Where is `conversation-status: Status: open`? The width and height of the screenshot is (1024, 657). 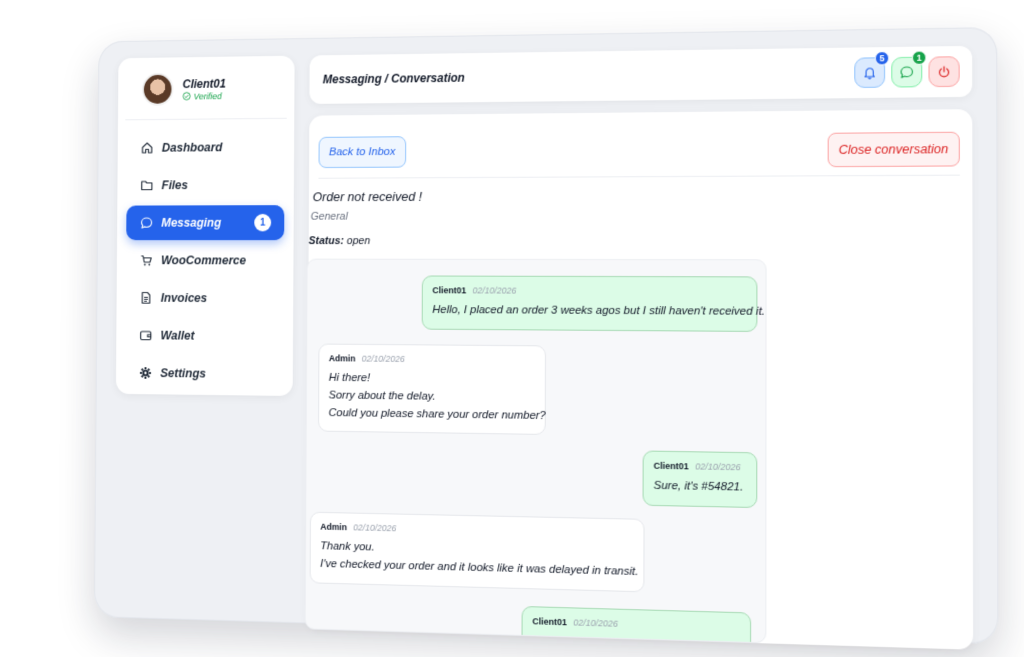
conversation-status: Status: open is located at coordinates (340, 241).